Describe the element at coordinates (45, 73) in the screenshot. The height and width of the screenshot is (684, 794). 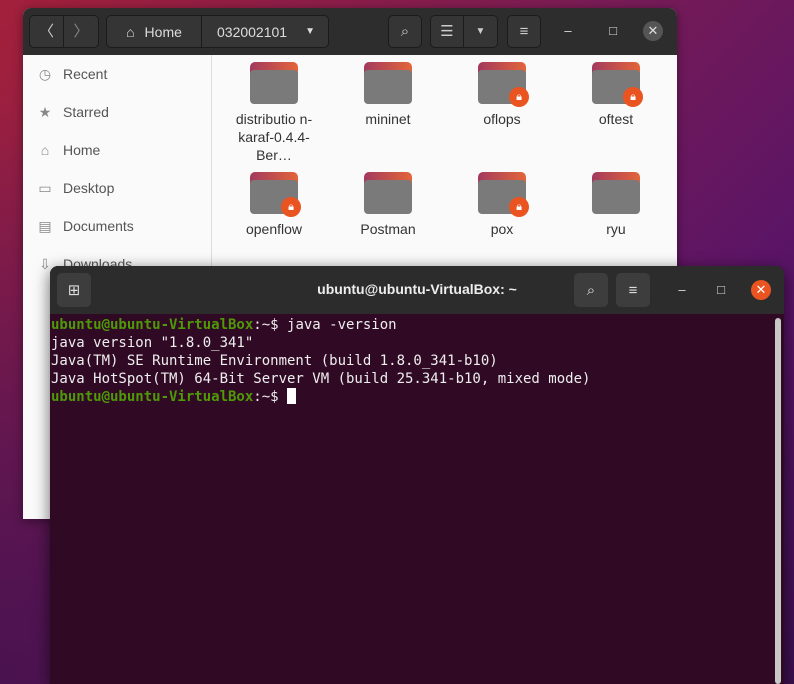
I see `clock-icon: ◷` at that location.